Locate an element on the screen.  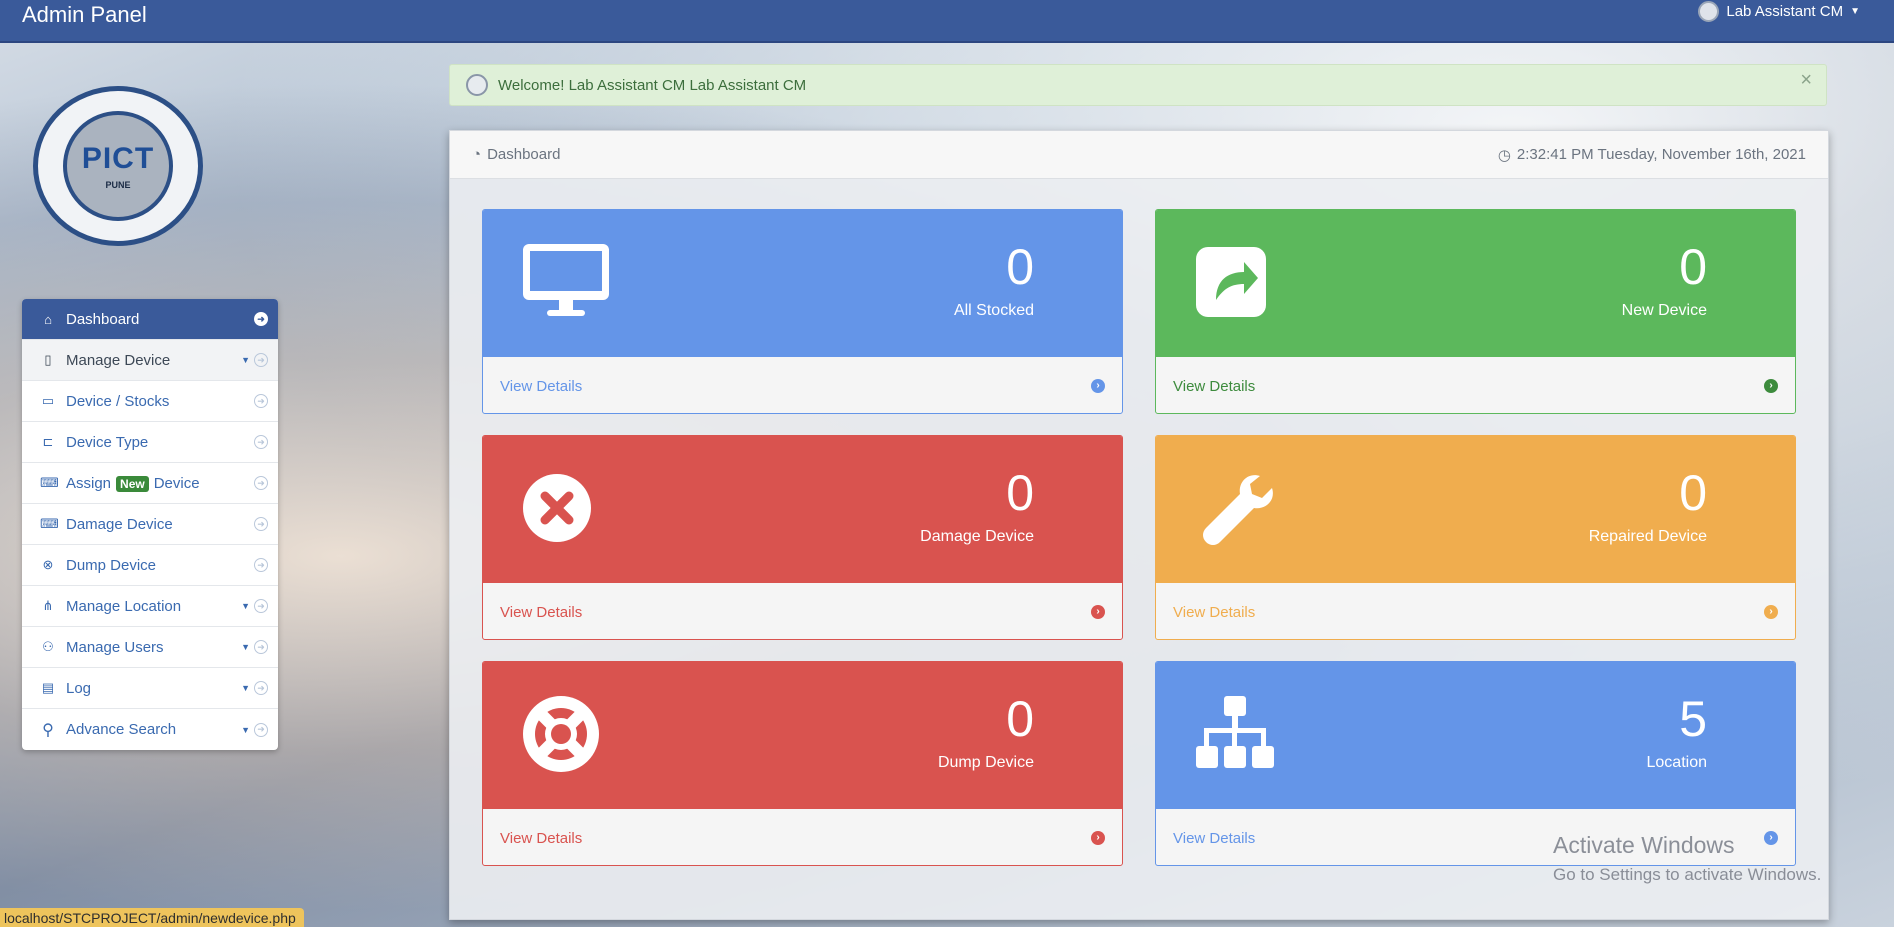
card-dump-device: 0 Dump Device View Details › is located at coordinates (802, 763).